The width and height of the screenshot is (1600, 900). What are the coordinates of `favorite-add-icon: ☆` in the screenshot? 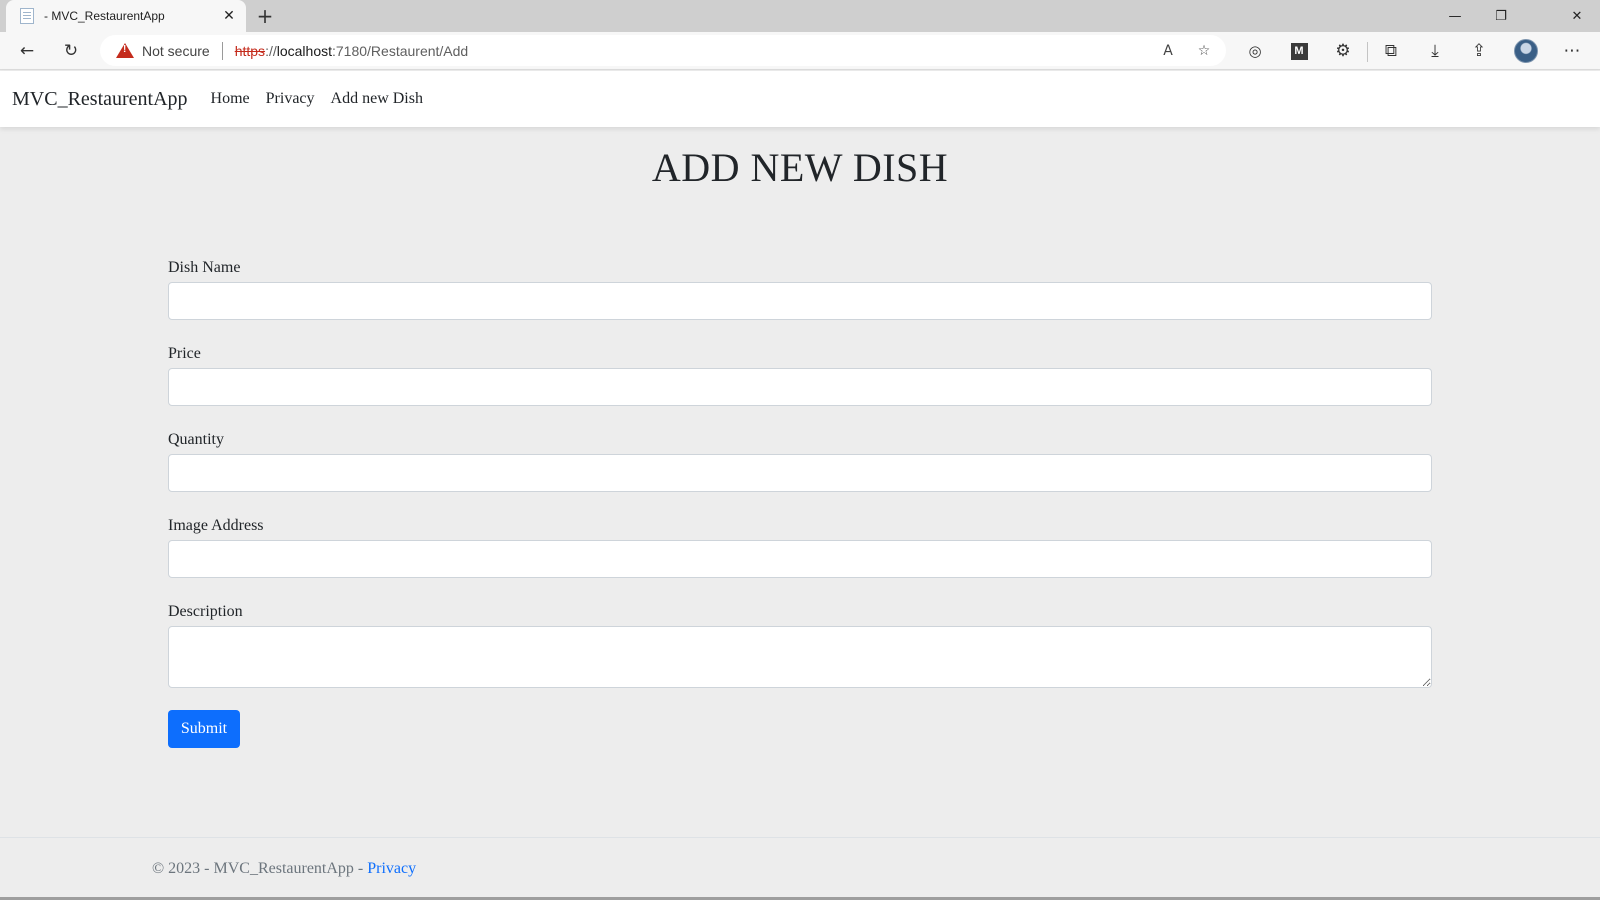 It's located at (1204, 51).